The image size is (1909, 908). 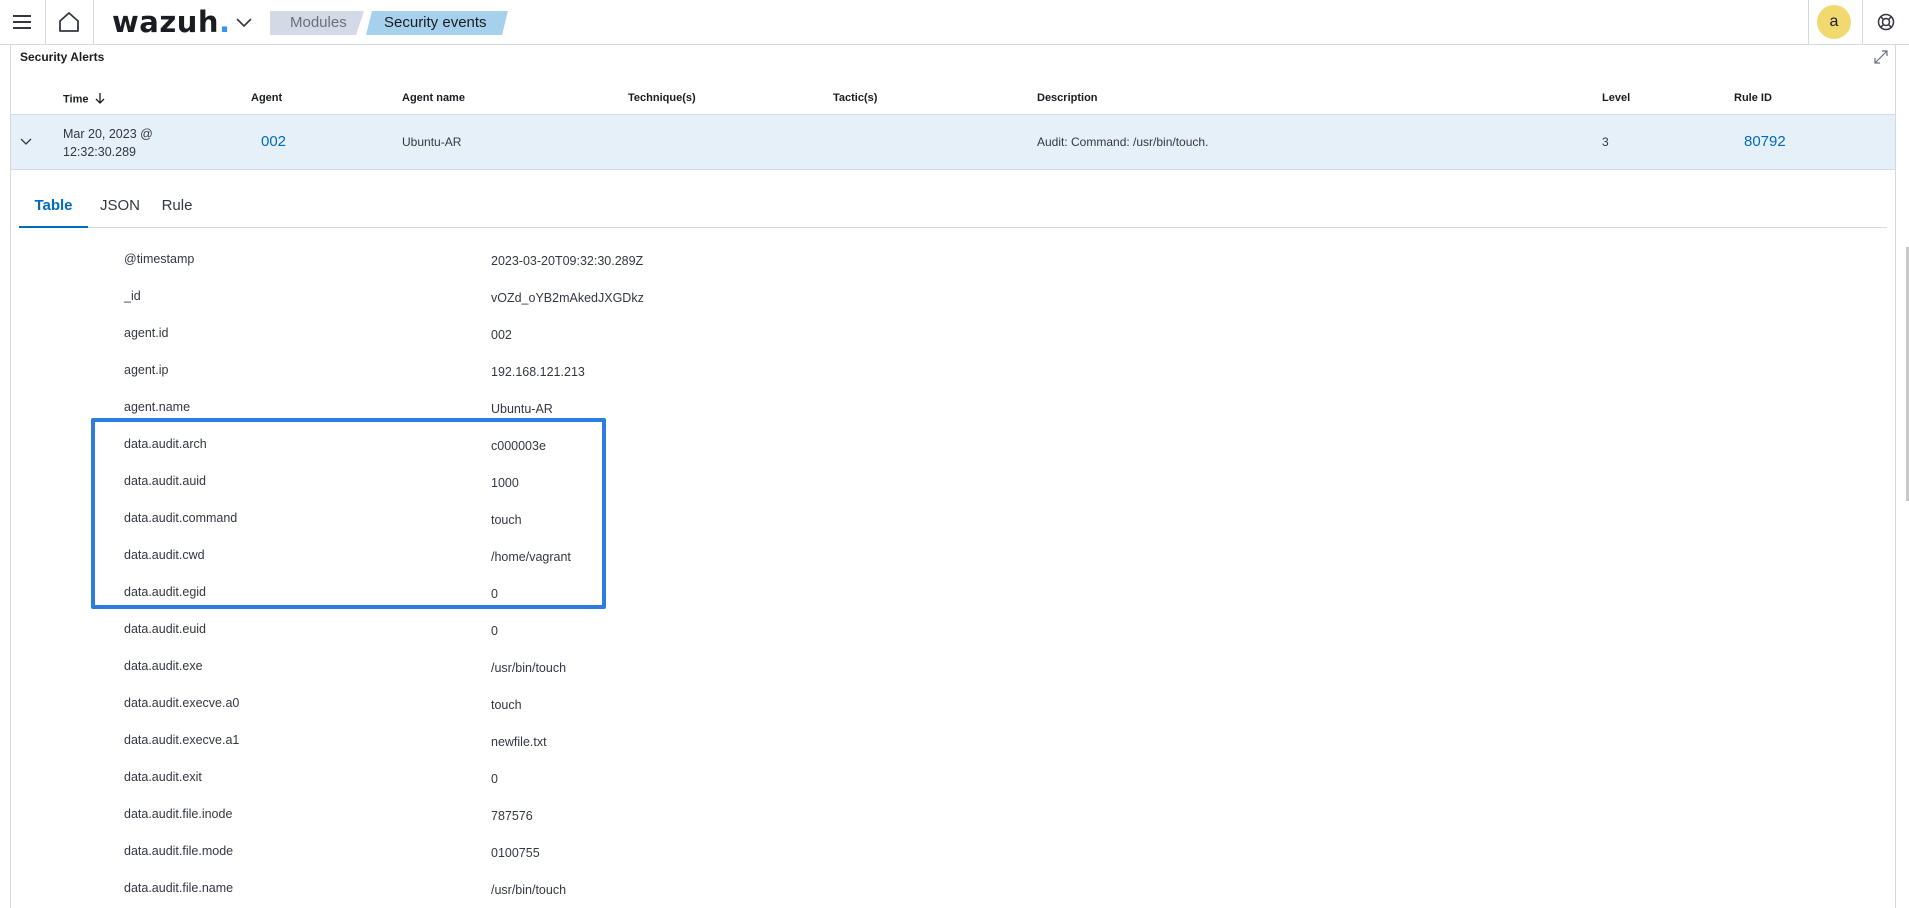 I want to click on field-value: Ubuntu-AR, so click(x=522, y=409).